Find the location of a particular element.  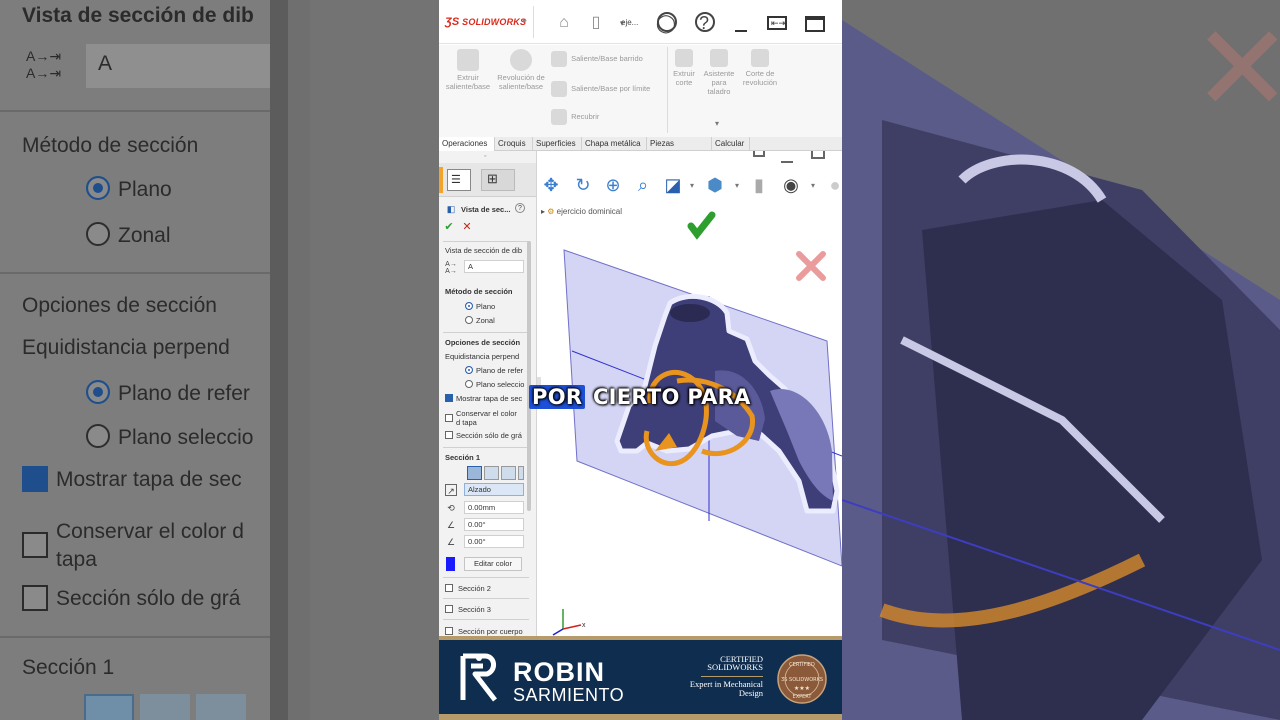

checkbox-keep-color is located at coordinates (449, 418).